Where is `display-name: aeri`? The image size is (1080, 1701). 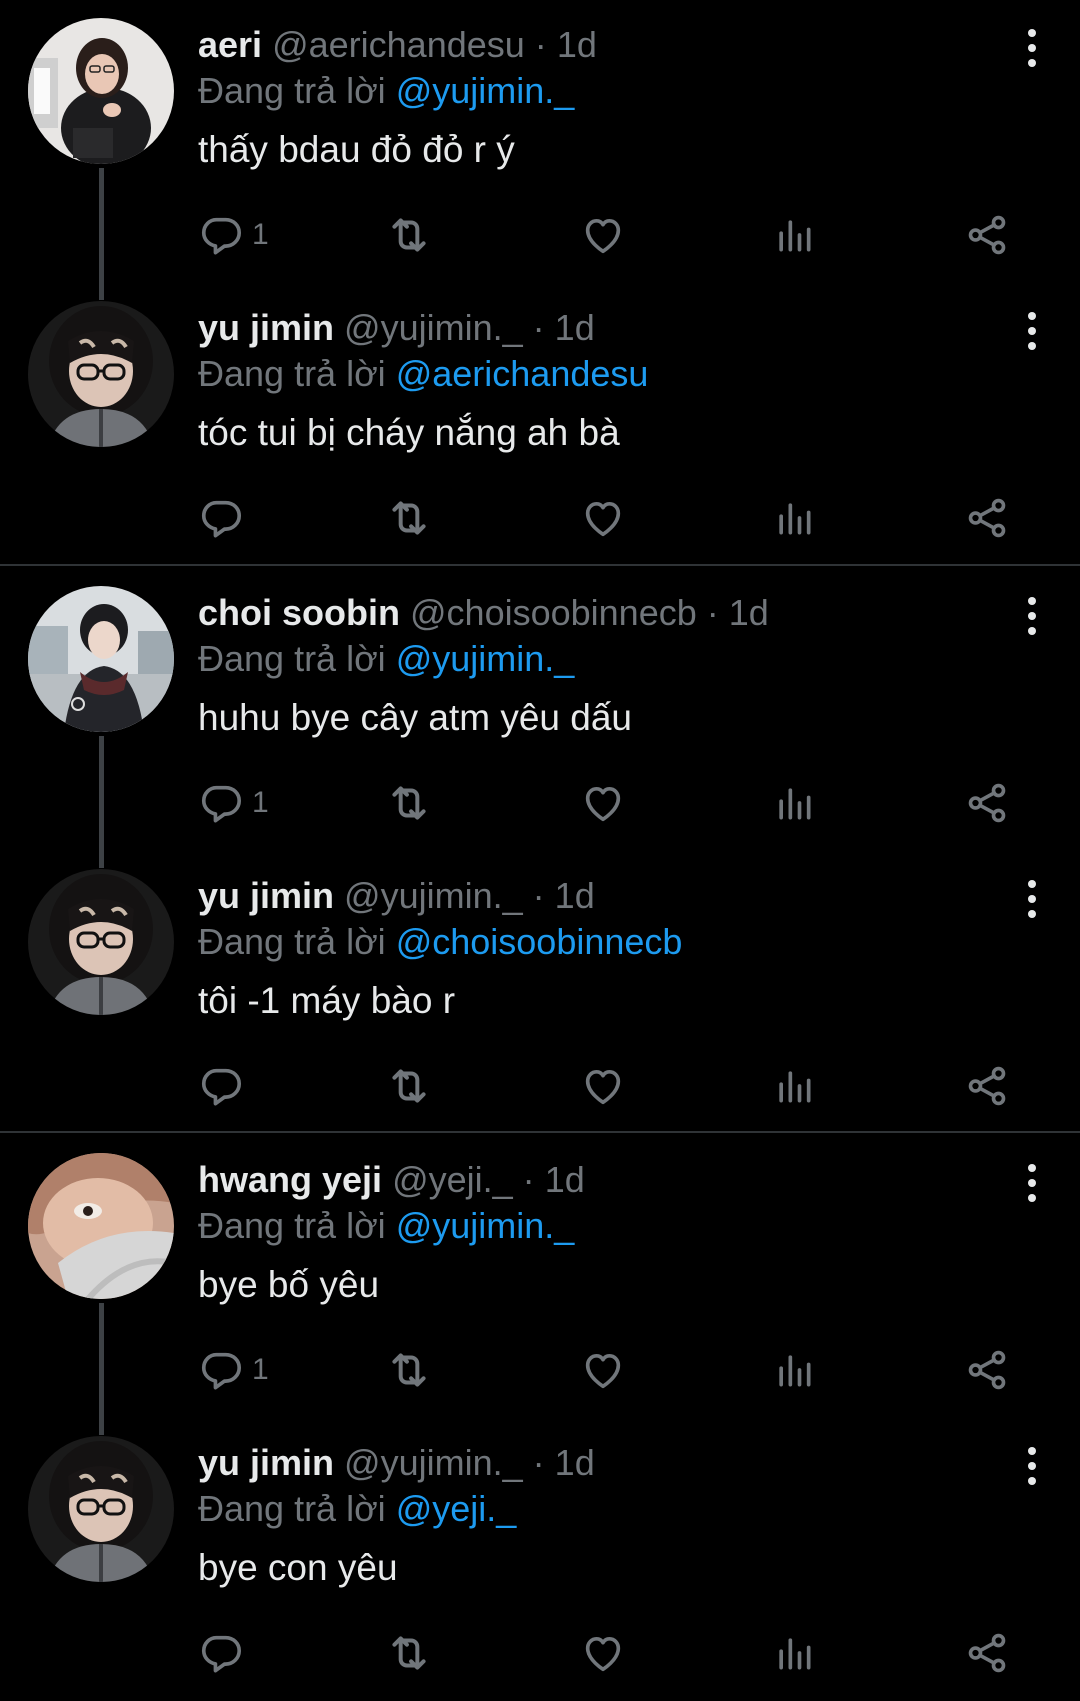
display-name: aeri is located at coordinates (230, 44).